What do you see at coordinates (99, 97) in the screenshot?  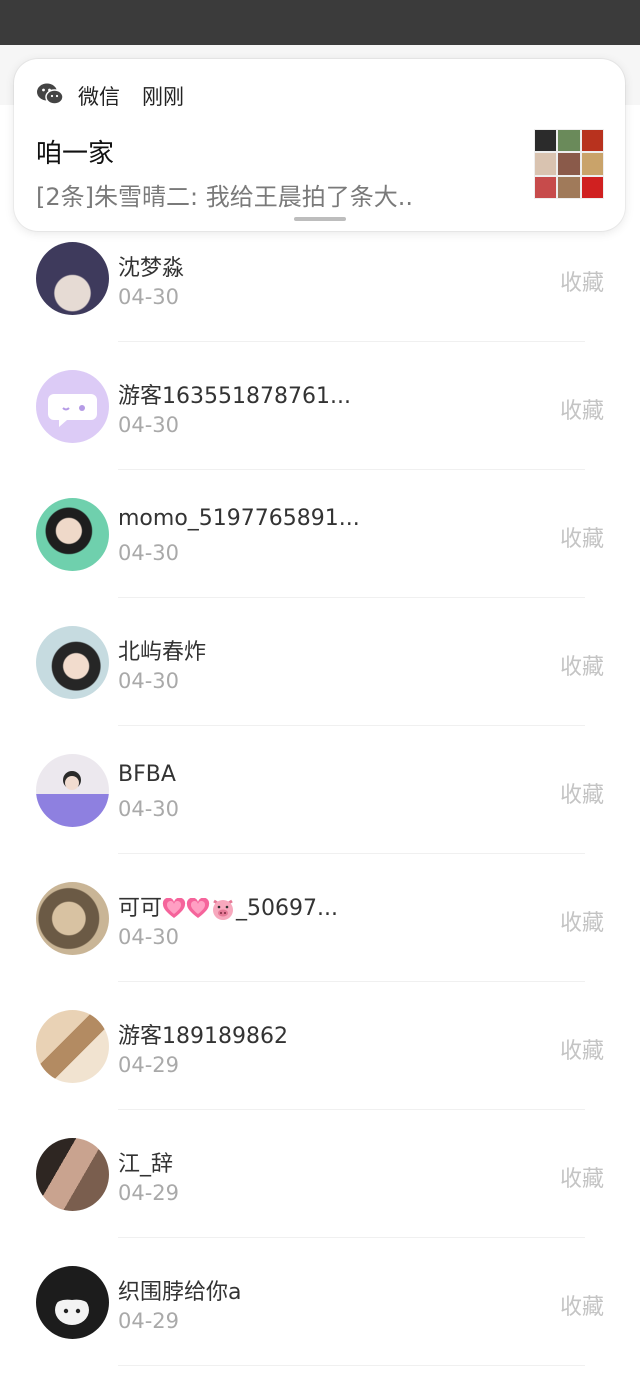 I see `notification-app-name: 微信` at bounding box center [99, 97].